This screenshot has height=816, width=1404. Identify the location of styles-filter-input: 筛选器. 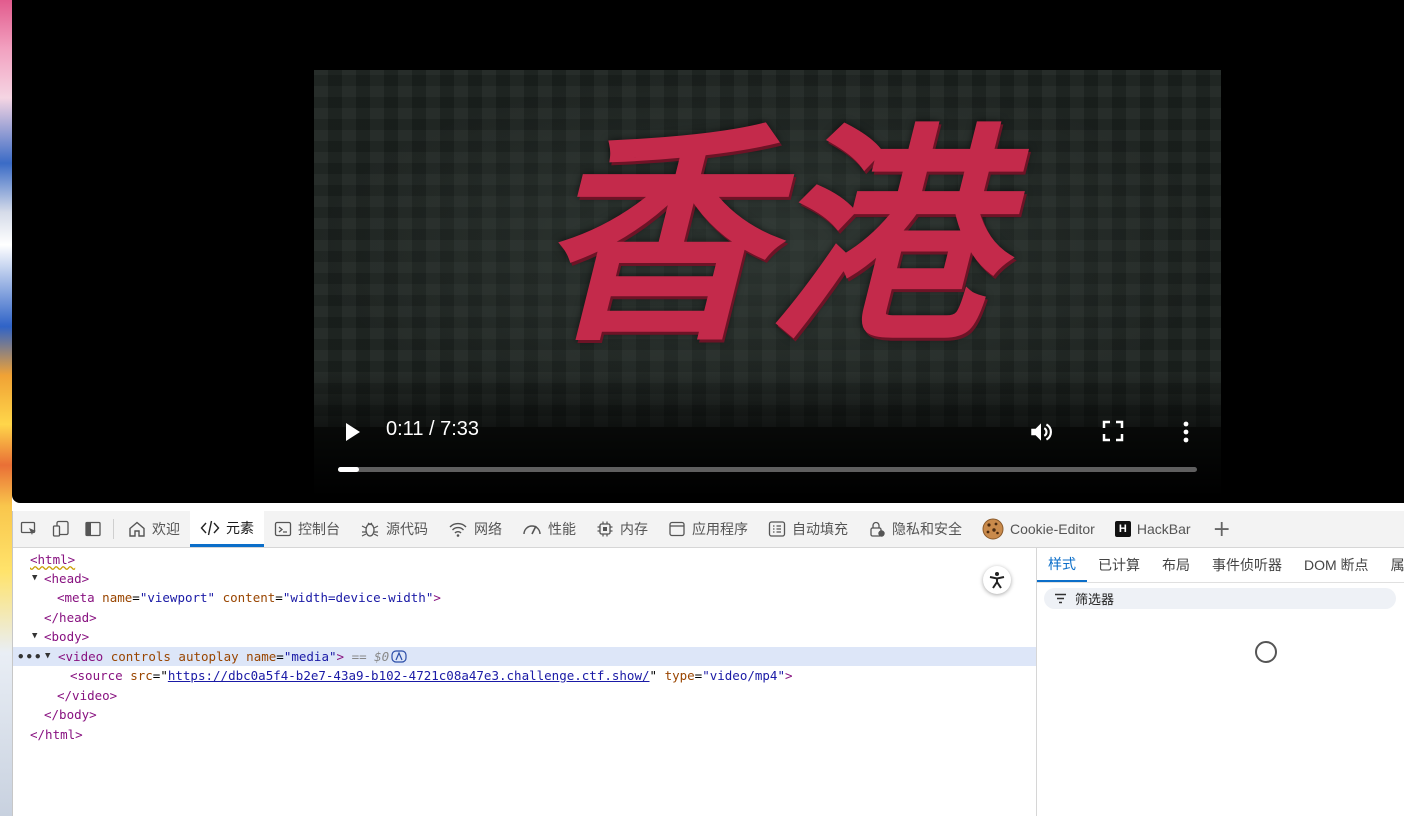
(1220, 598).